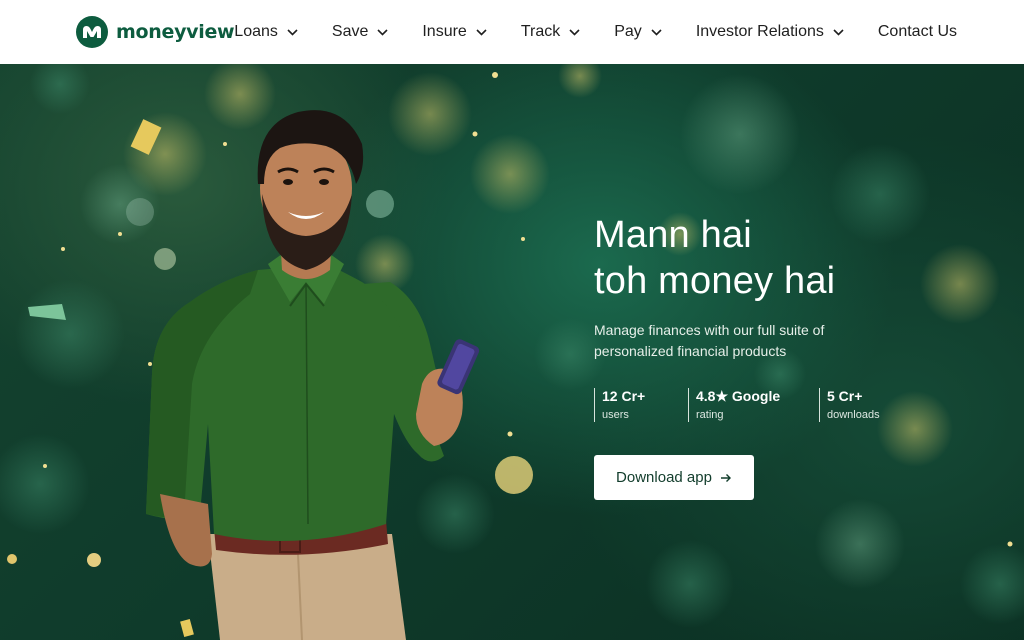 The width and height of the screenshot is (1024, 640). Describe the element at coordinates (710, 415) in the screenshot. I see `stat-label: rating` at that location.